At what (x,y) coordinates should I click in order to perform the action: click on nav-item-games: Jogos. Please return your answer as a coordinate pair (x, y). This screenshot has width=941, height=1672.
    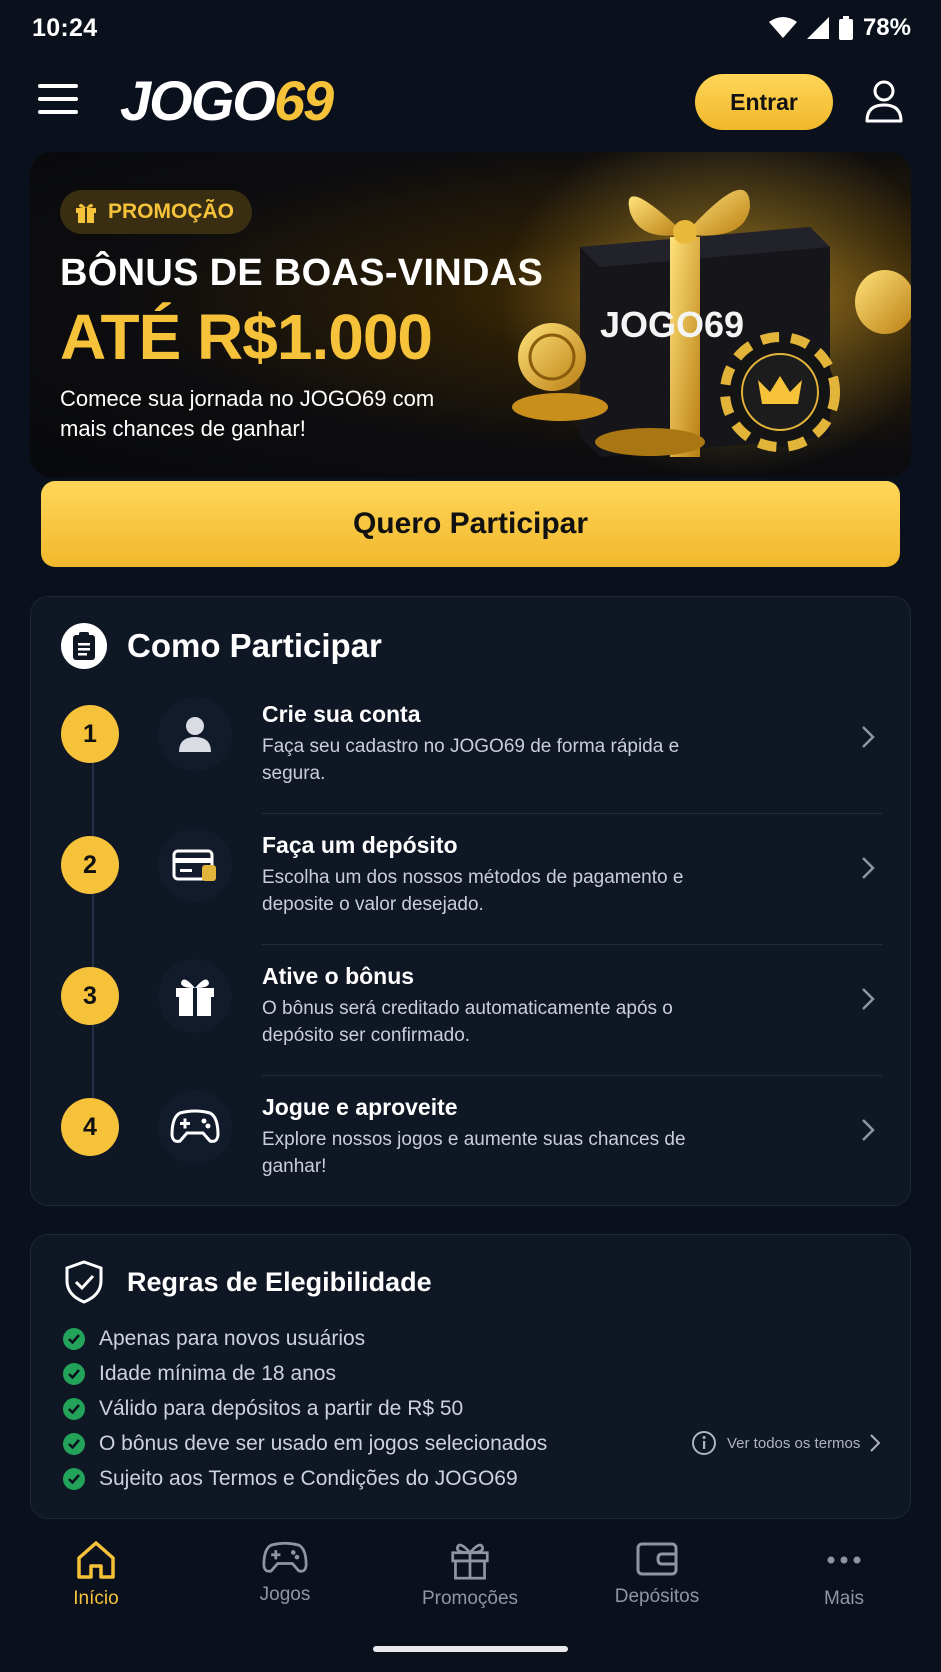
    Looking at the image, I should click on (285, 1573).